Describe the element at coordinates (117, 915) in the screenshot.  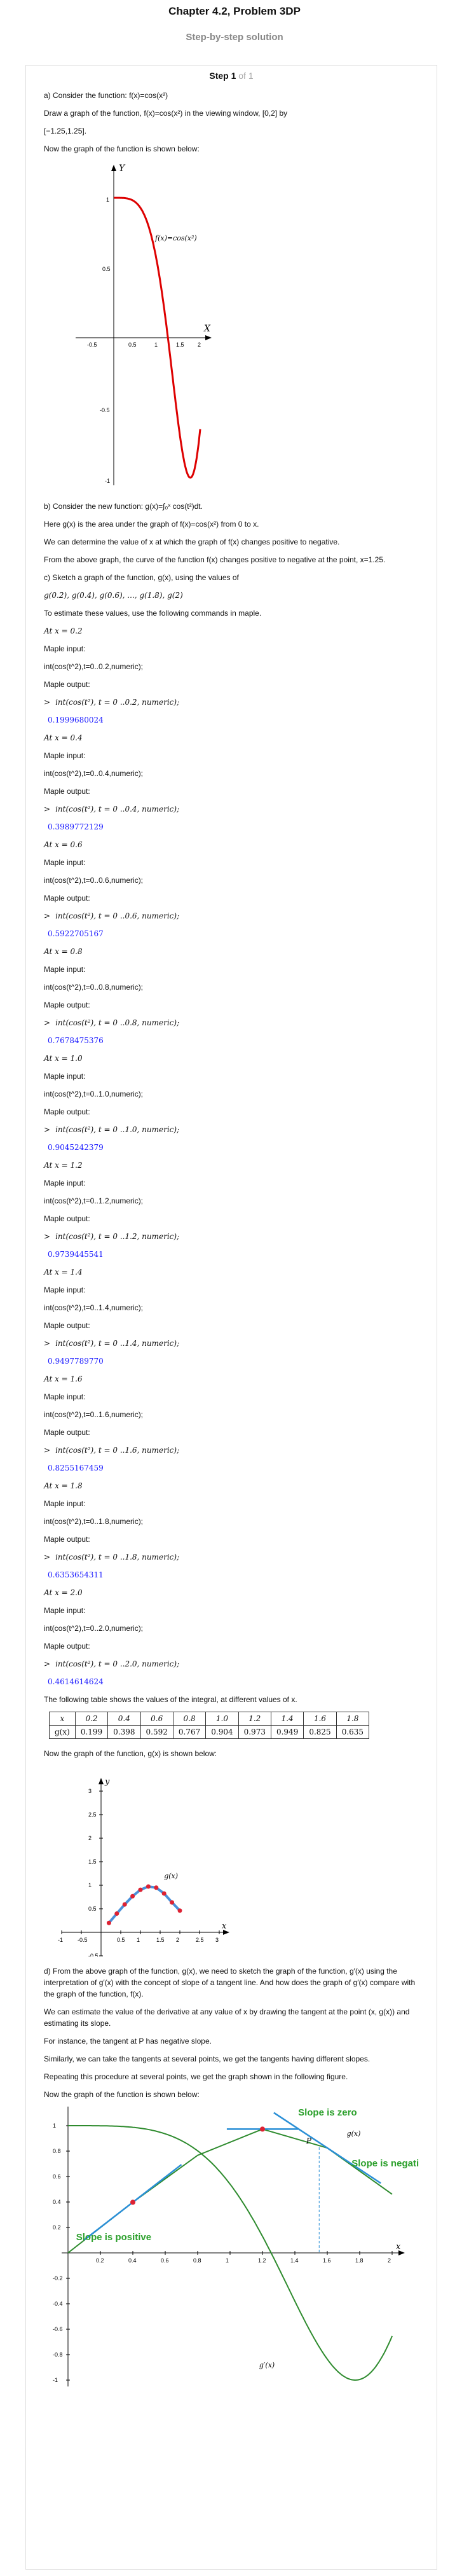
I see `maple-command-text: int(cos(t²), t = 0 ..0.6, numeric);` at that location.